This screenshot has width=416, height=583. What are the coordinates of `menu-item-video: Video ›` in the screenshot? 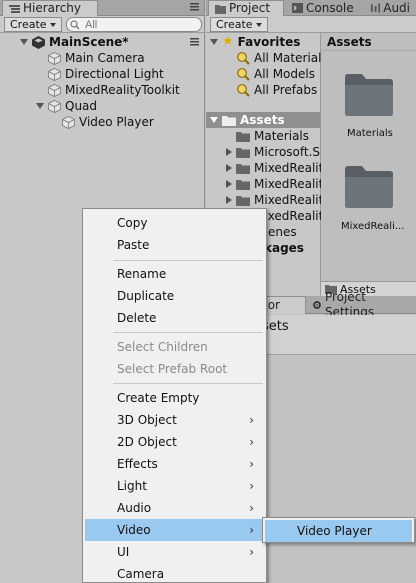 It's located at (174, 530).